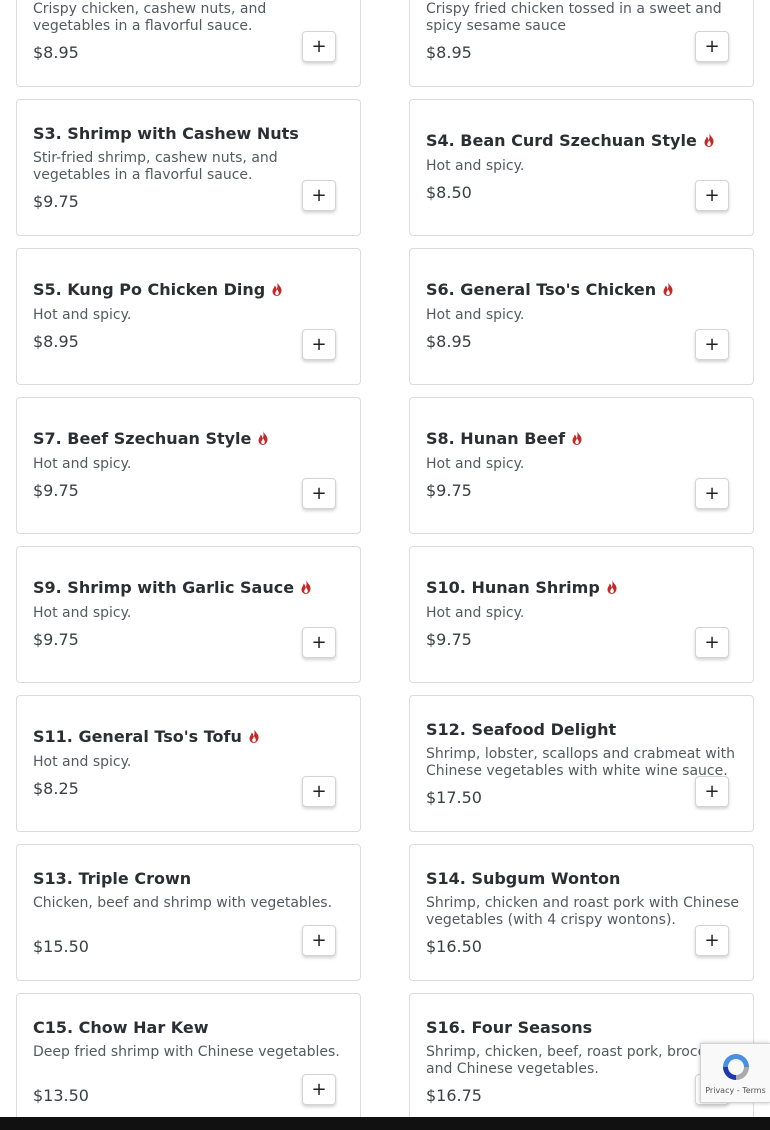 The height and width of the screenshot is (1130, 770). I want to click on menu-item-name-text: S14. Subgum Wonton, so click(523, 878).